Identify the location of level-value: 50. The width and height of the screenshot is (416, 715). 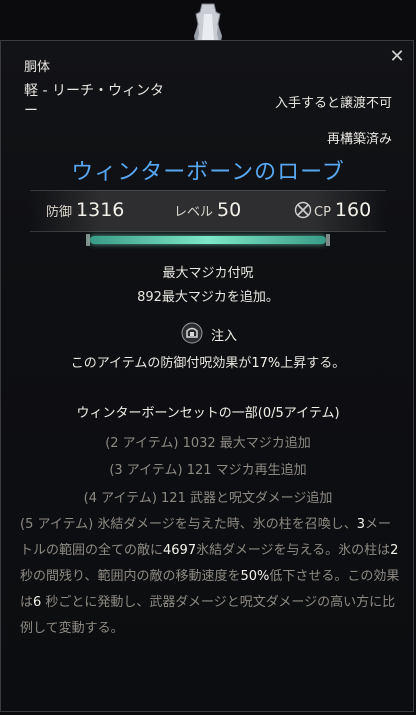
(229, 210).